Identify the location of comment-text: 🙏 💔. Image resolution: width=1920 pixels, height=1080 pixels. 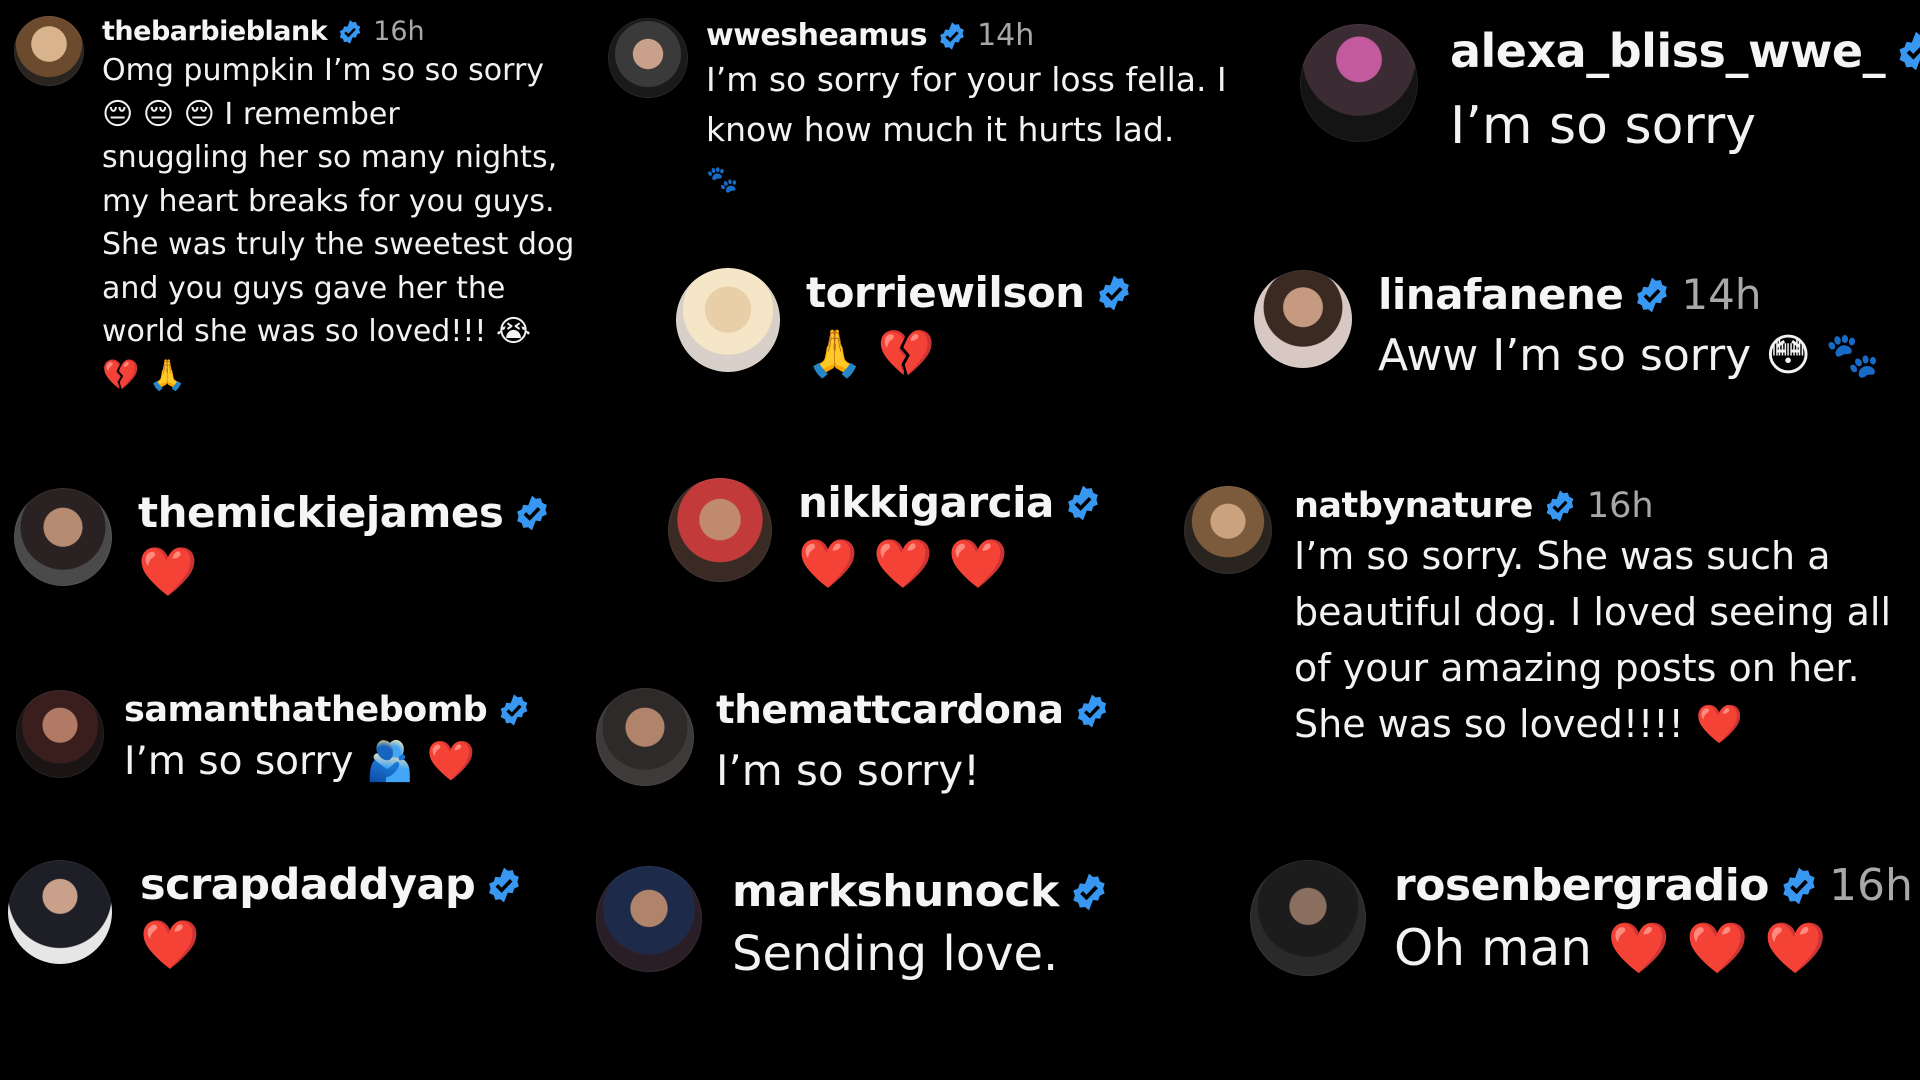
(871, 353).